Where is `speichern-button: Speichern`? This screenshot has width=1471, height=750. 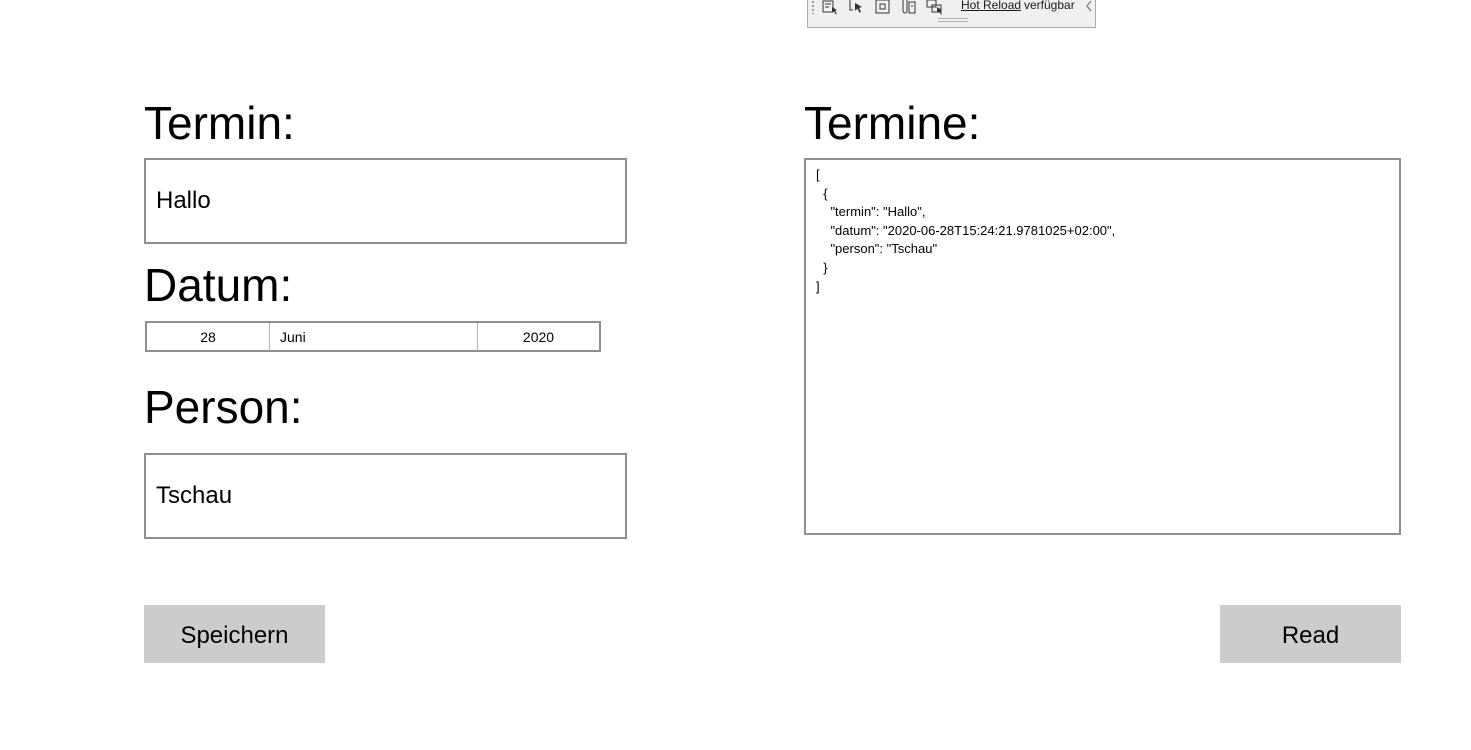 speichern-button: Speichern is located at coordinates (234, 634).